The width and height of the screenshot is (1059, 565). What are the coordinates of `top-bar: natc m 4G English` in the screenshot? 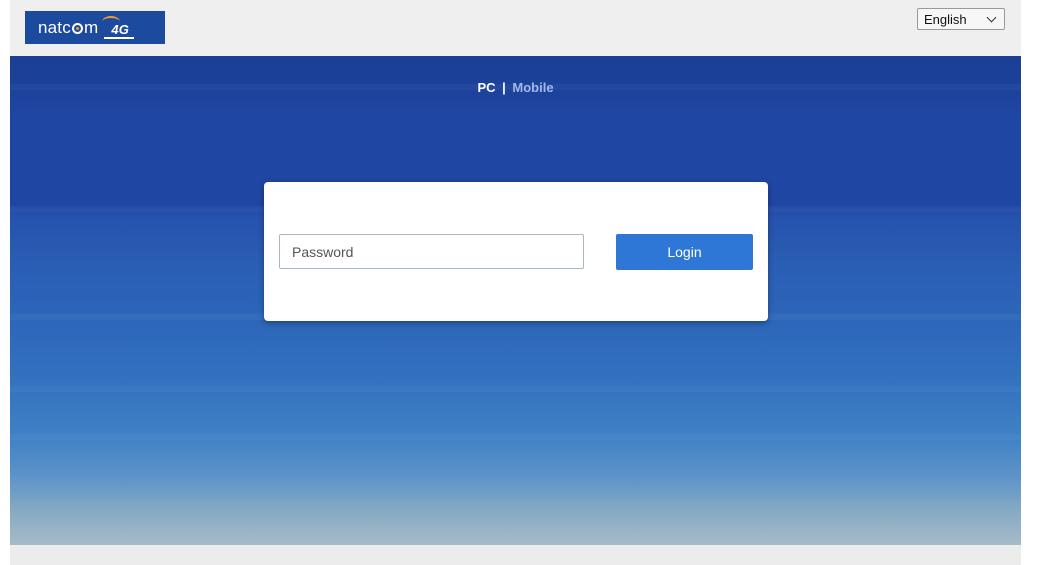 It's located at (515, 28).